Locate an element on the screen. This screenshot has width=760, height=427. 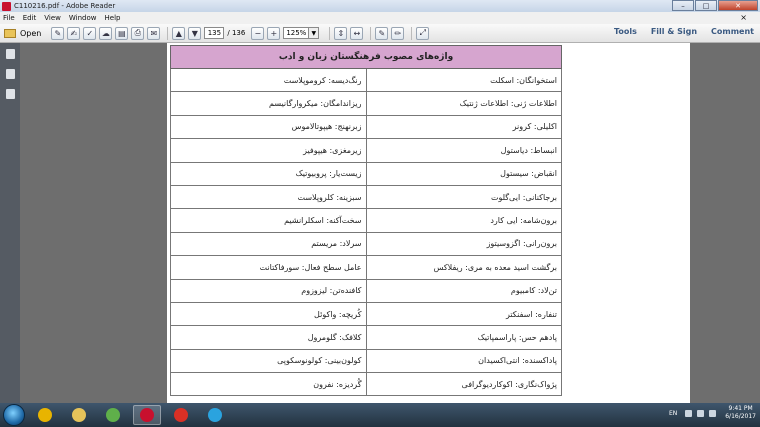
minimize-button: – is located at coordinates (683, 5).